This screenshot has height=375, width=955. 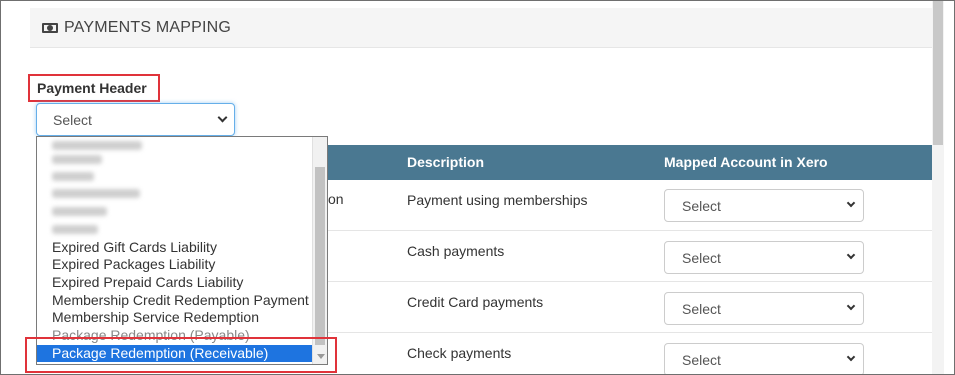 What do you see at coordinates (938, 187) in the screenshot?
I see `page-scrollbar` at bounding box center [938, 187].